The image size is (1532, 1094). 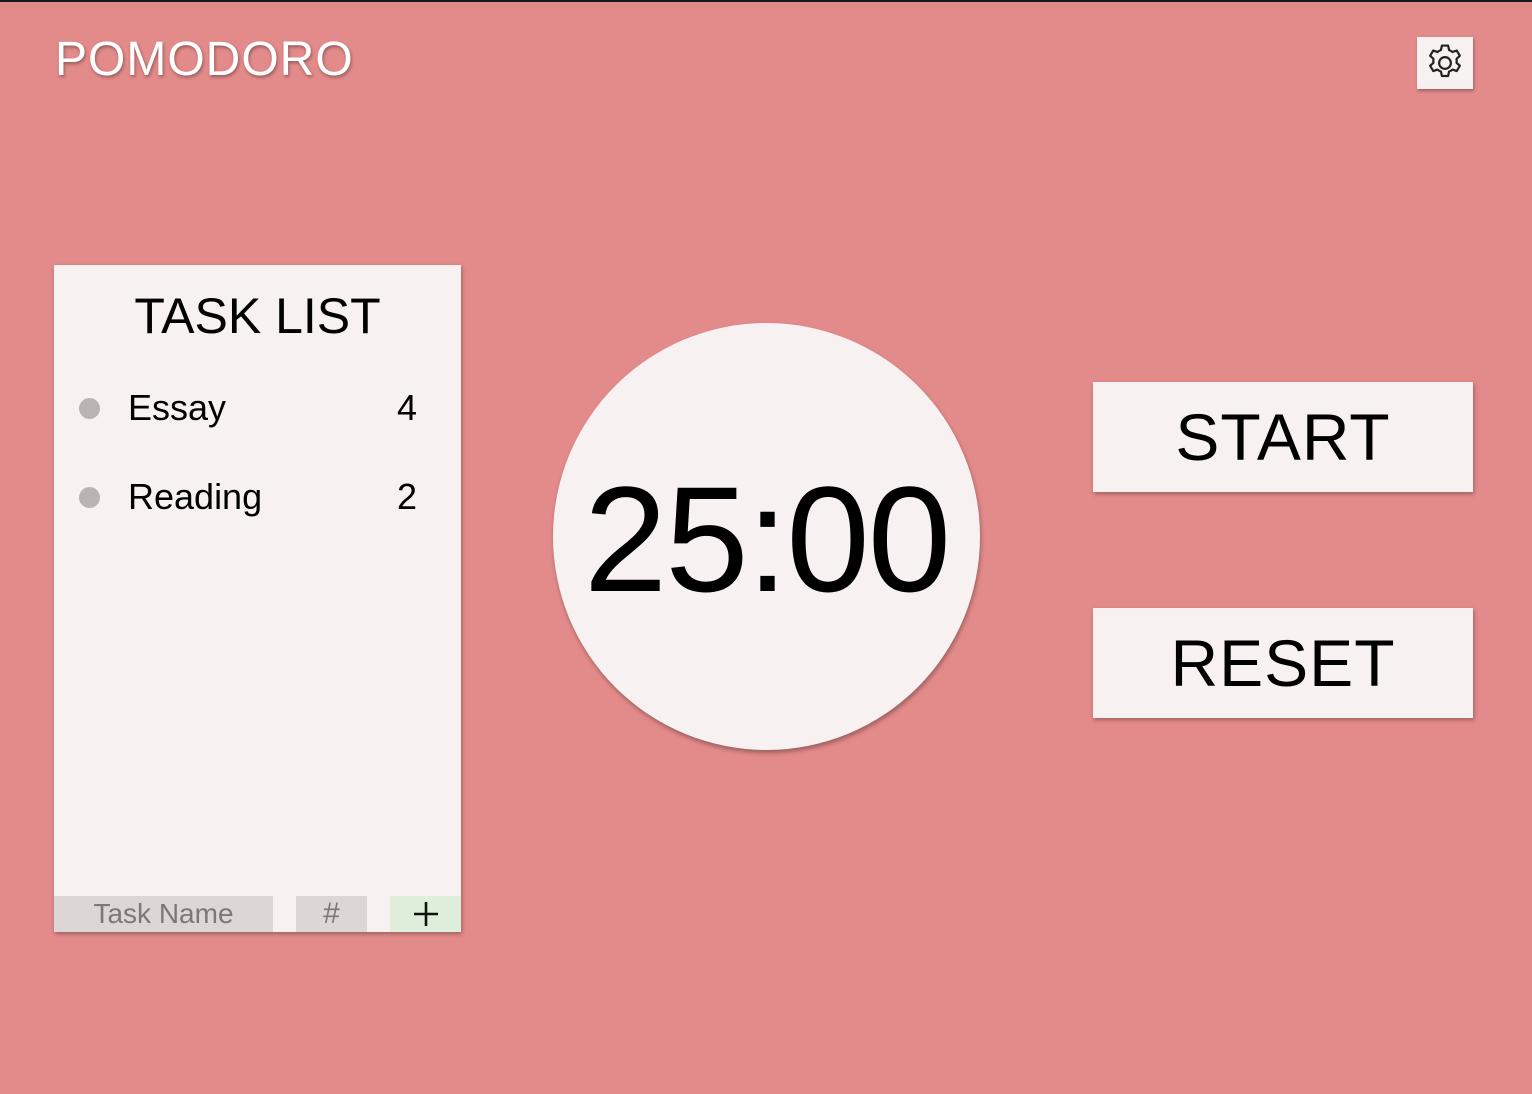 I want to click on app-title: POMODORO, so click(x=204, y=59).